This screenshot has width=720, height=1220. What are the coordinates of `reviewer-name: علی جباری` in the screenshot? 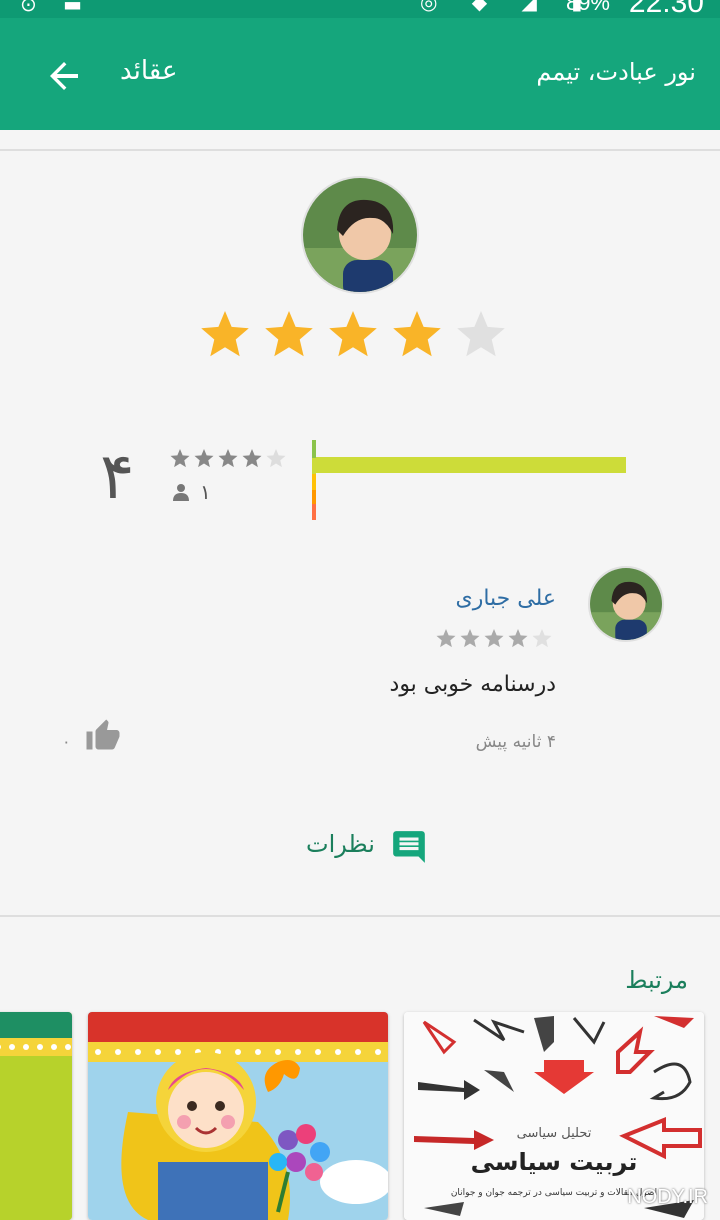 It's located at (505, 598).